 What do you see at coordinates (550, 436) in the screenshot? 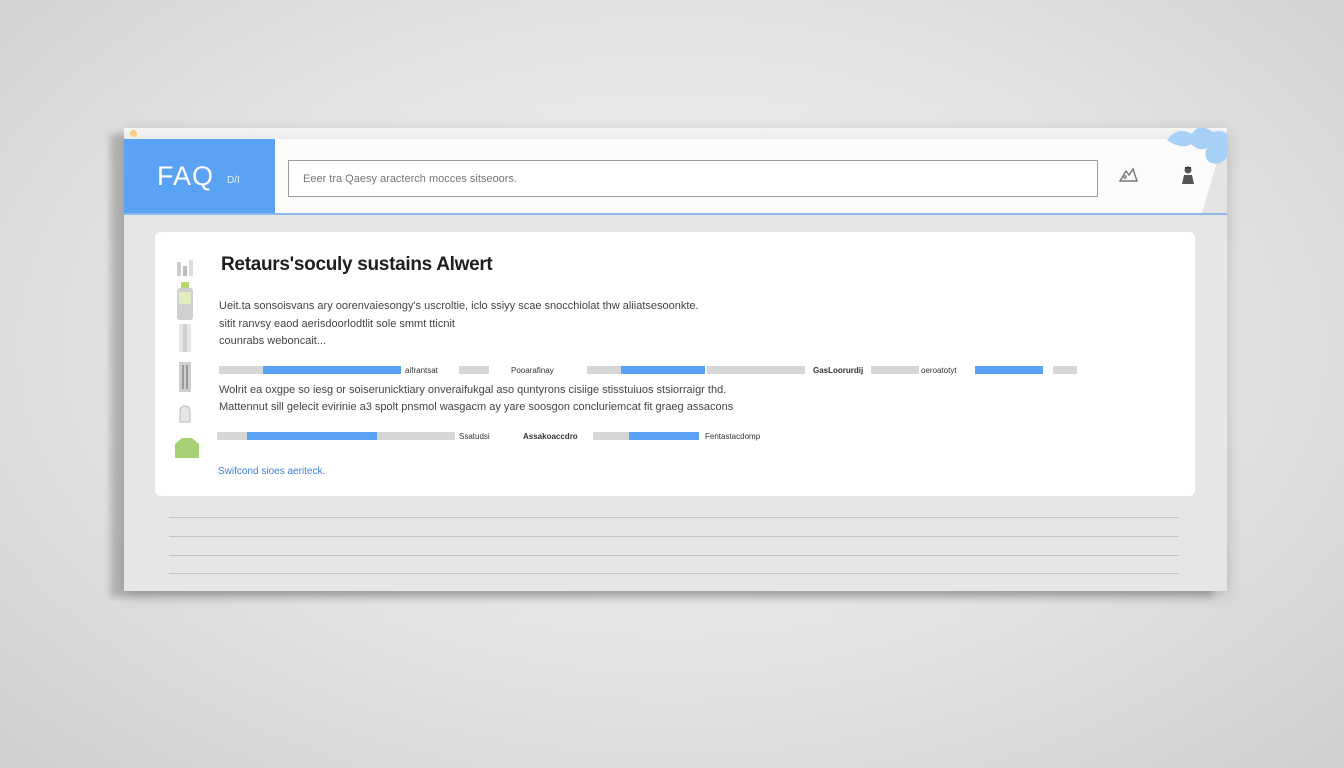
I see `inline-label: Assakoaccdro` at bounding box center [550, 436].